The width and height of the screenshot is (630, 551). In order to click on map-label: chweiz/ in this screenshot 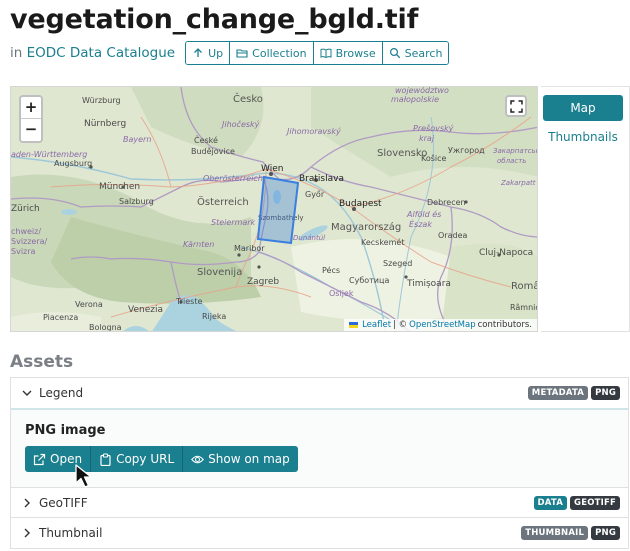, I will do `click(26, 231)`.